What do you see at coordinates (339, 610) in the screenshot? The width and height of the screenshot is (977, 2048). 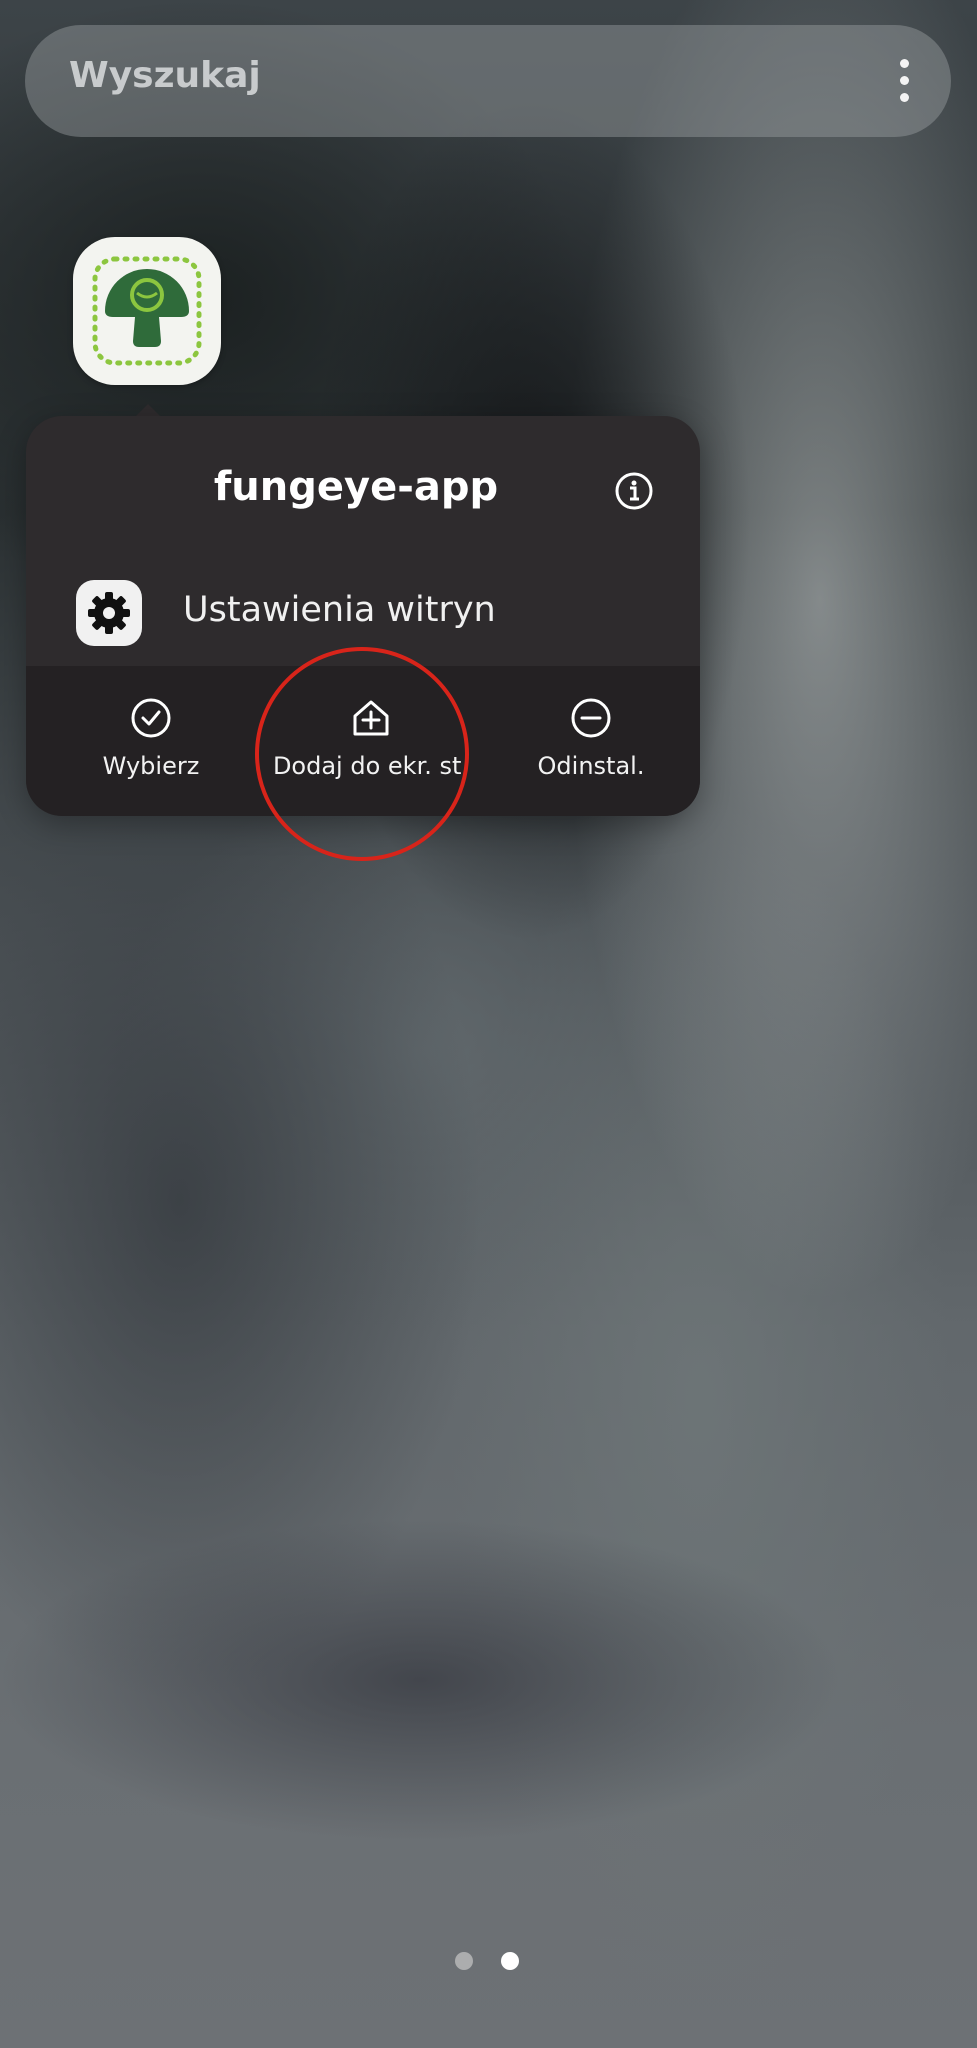 I see `shortcut-label: Ustawienia witryn` at bounding box center [339, 610].